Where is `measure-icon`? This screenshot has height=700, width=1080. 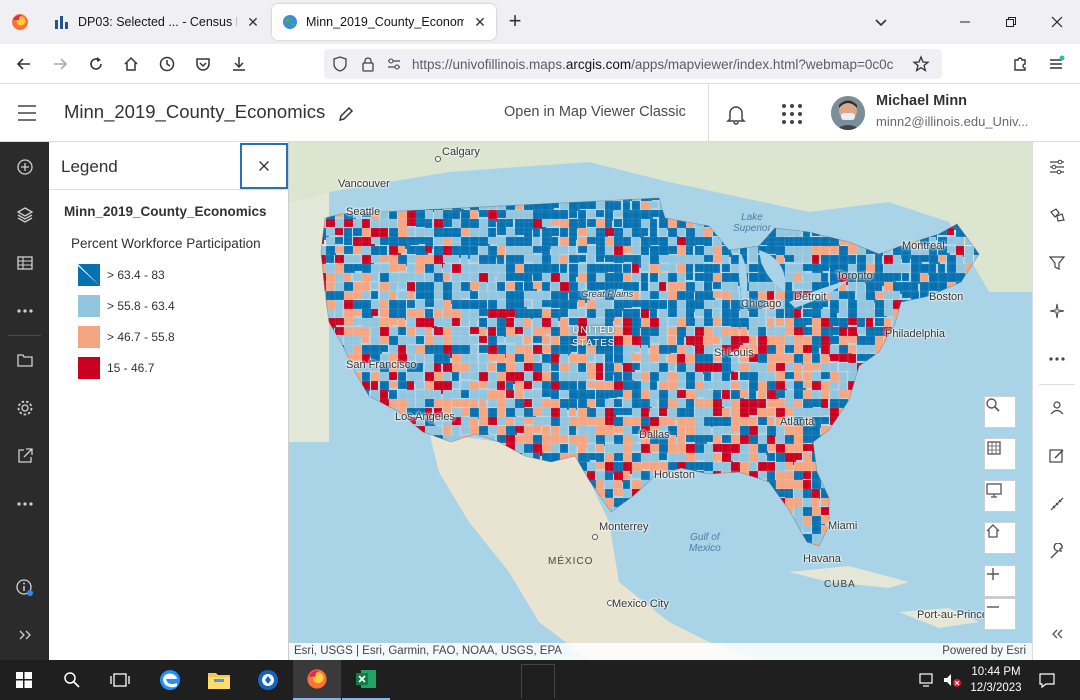 measure-icon is located at coordinates (1056, 504).